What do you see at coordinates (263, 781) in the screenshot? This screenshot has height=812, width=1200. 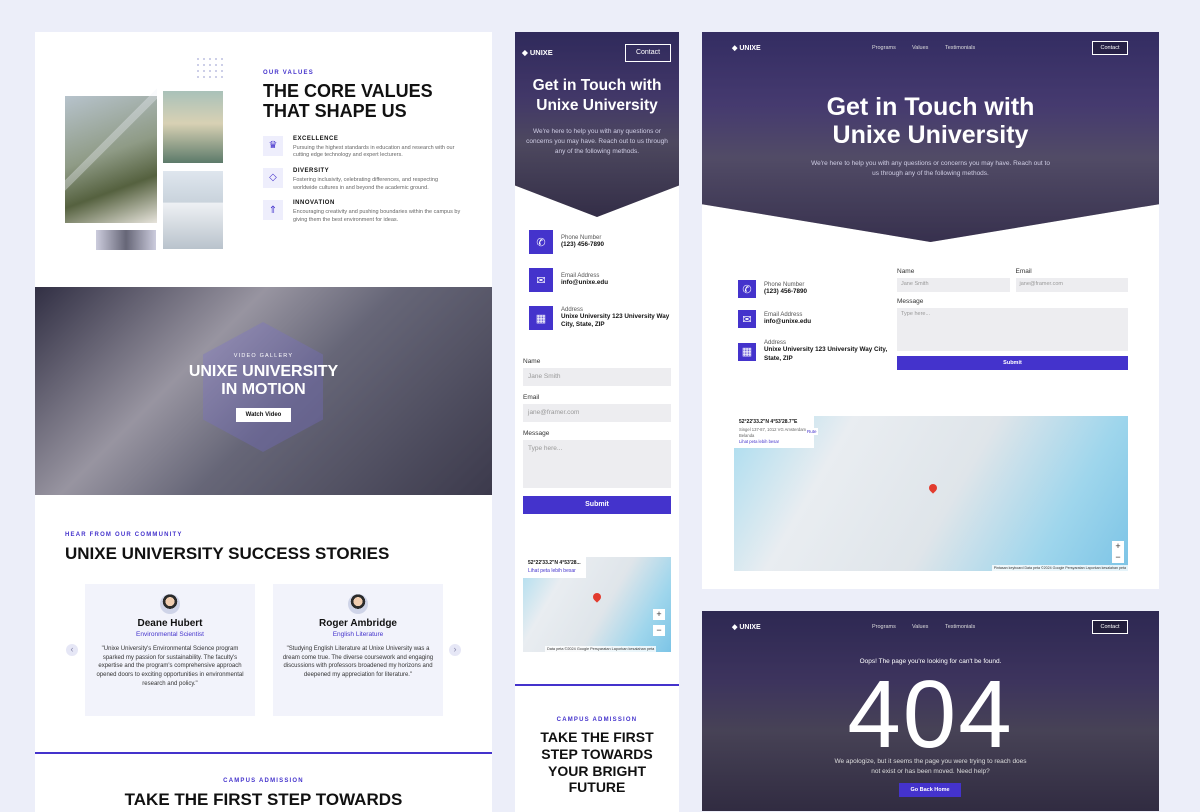 I see `admission-eyebrow: CAMPUS ADMISSION` at bounding box center [263, 781].